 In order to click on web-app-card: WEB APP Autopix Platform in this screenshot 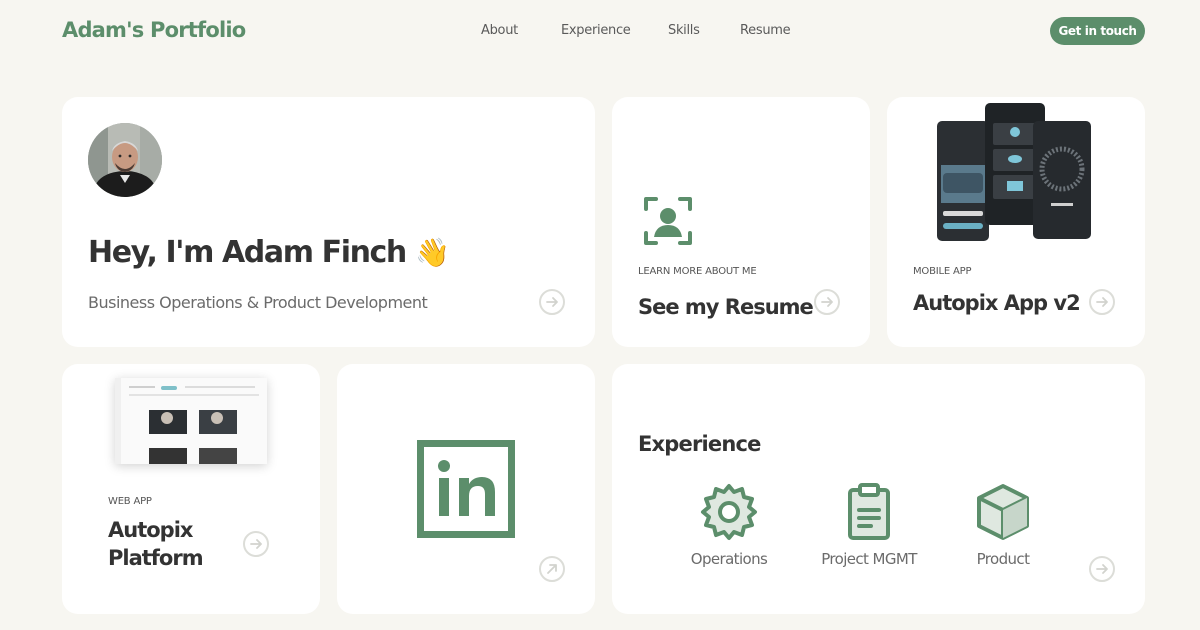, I will do `click(191, 489)`.